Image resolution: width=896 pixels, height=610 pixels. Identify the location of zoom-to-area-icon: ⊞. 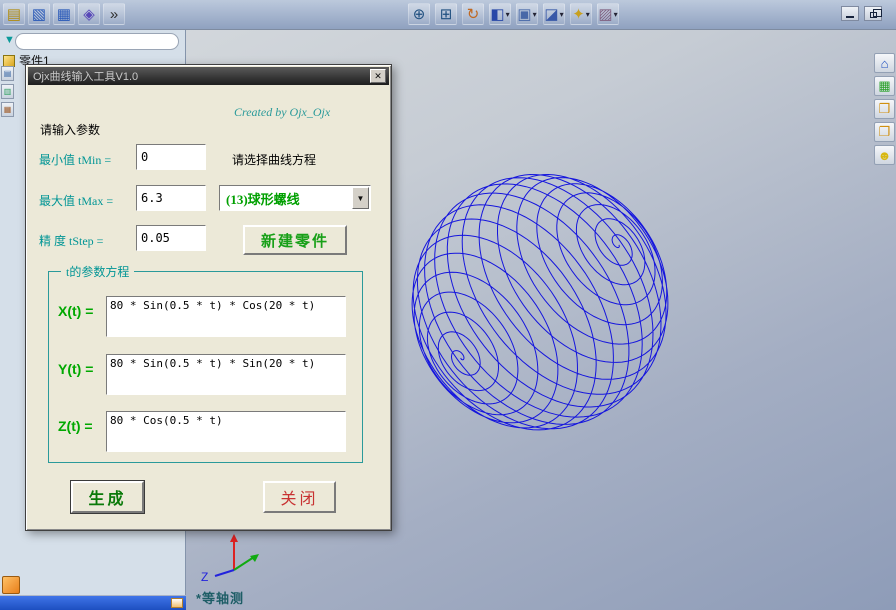
(446, 14).